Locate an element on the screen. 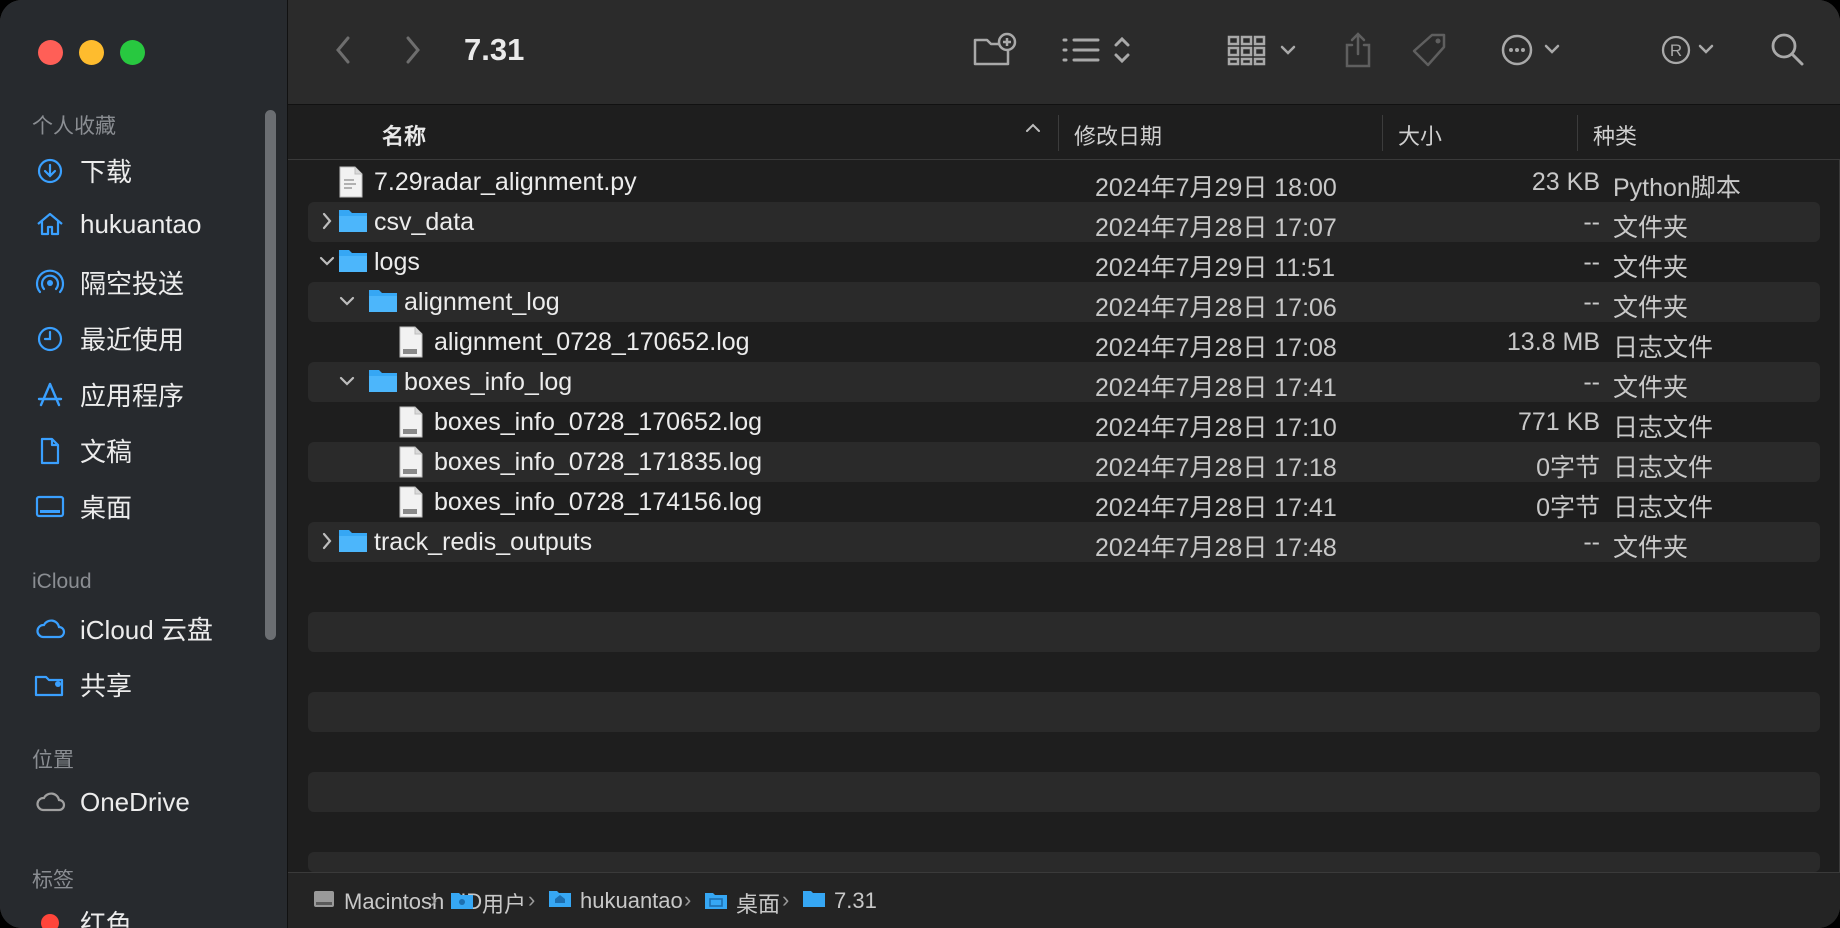 This screenshot has width=1840, height=928. sidebar-item-airdrop: 隔空投送 is located at coordinates (109, 282).